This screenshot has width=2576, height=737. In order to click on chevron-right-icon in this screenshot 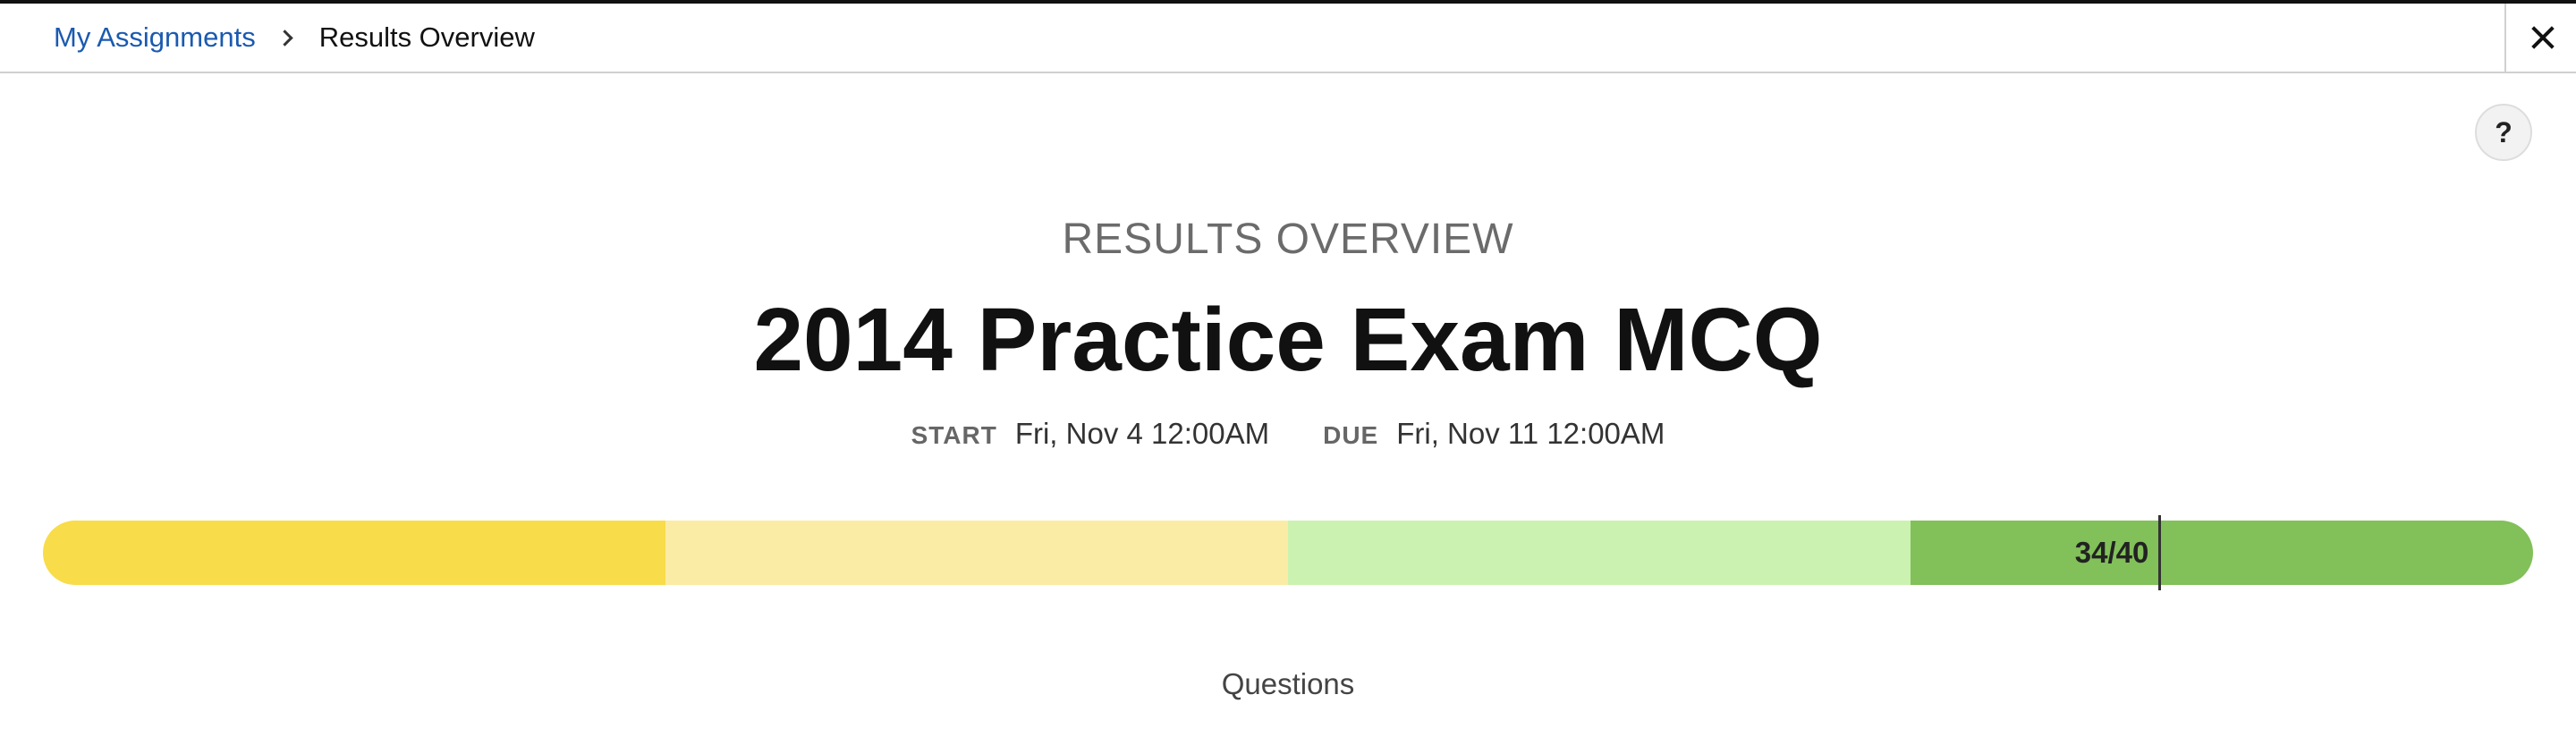, I will do `click(284, 38)`.